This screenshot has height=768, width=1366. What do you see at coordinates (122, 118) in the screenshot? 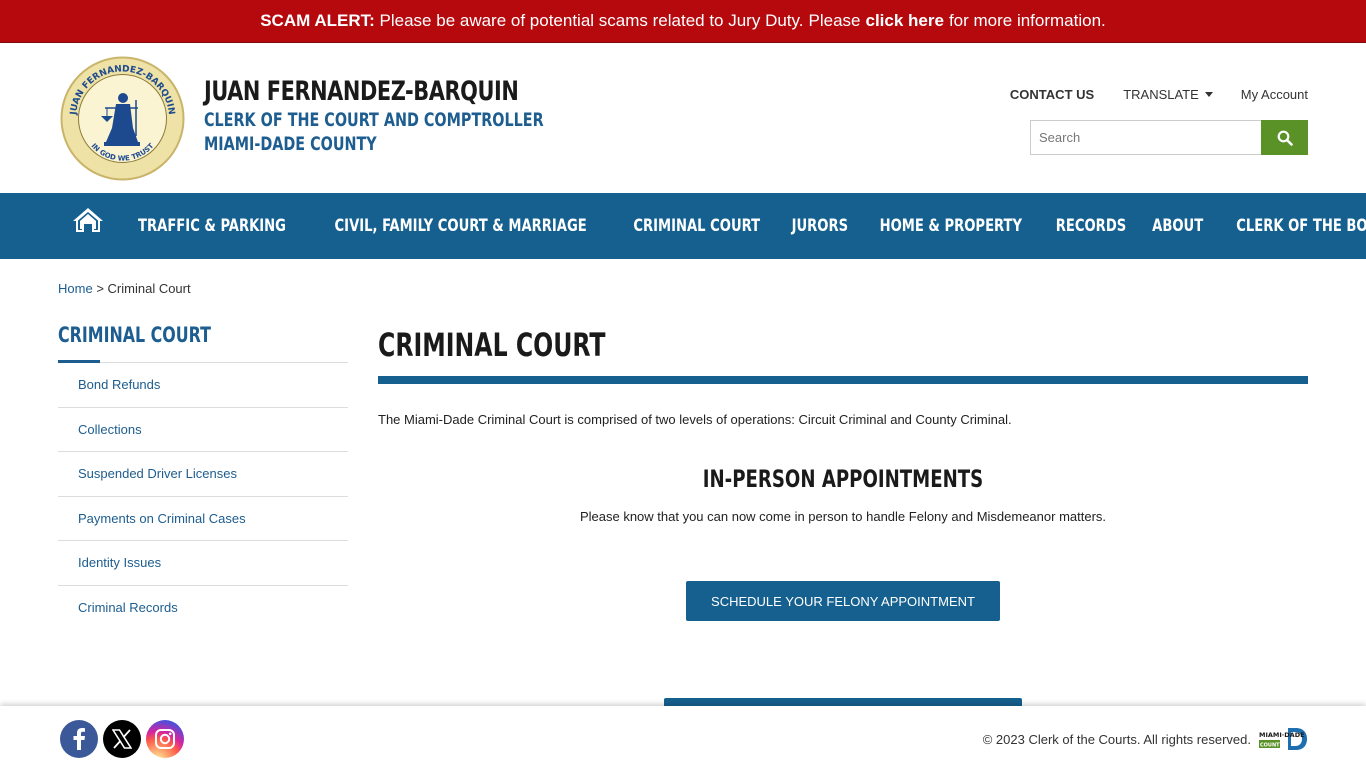
I see `clerk-seal-logo: JUAN FERNANDEZ-BARQUIN IN GOD WE TRUST` at bounding box center [122, 118].